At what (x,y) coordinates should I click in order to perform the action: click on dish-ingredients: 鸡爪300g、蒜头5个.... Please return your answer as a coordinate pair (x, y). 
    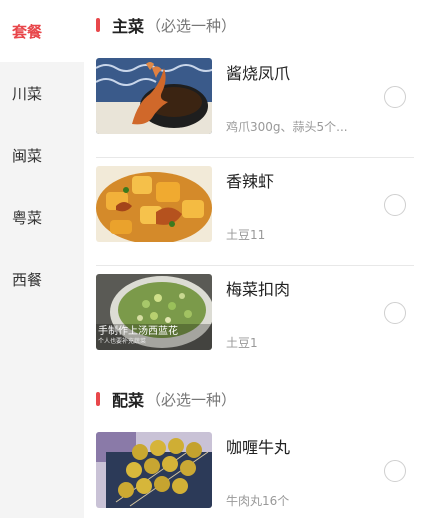
    Looking at the image, I should click on (287, 127).